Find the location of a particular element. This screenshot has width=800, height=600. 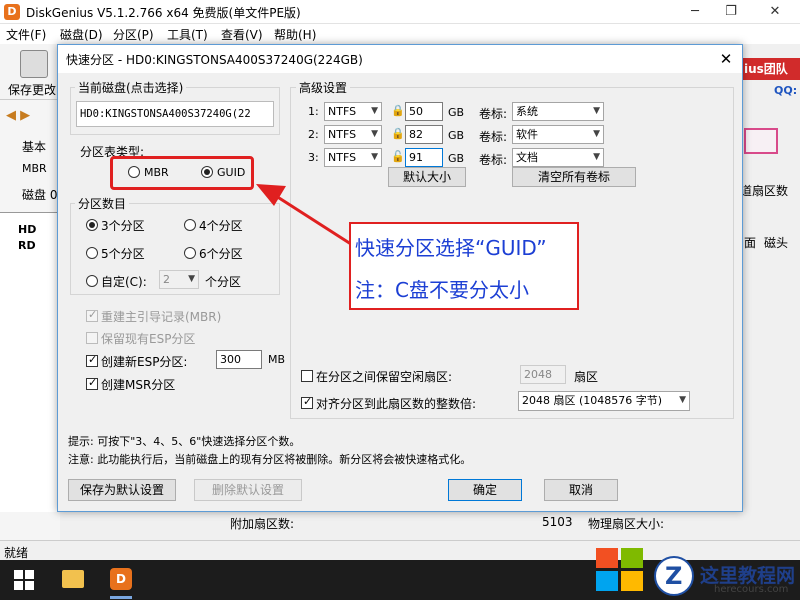

unlock-icon: 🔓 is located at coordinates (398, 156).